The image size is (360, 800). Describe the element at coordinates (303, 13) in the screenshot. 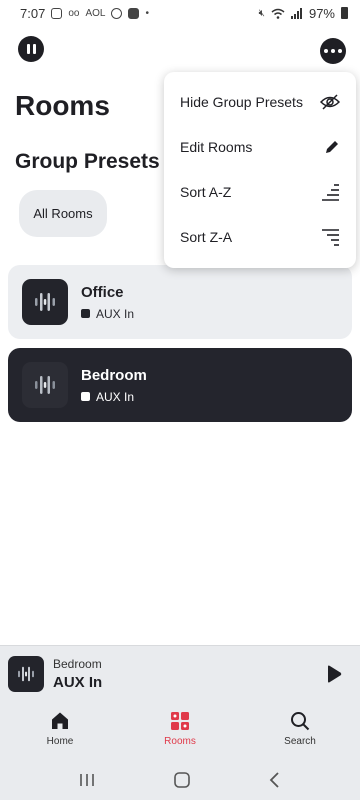

I see `status-right: 🔇︎ 97%` at that location.